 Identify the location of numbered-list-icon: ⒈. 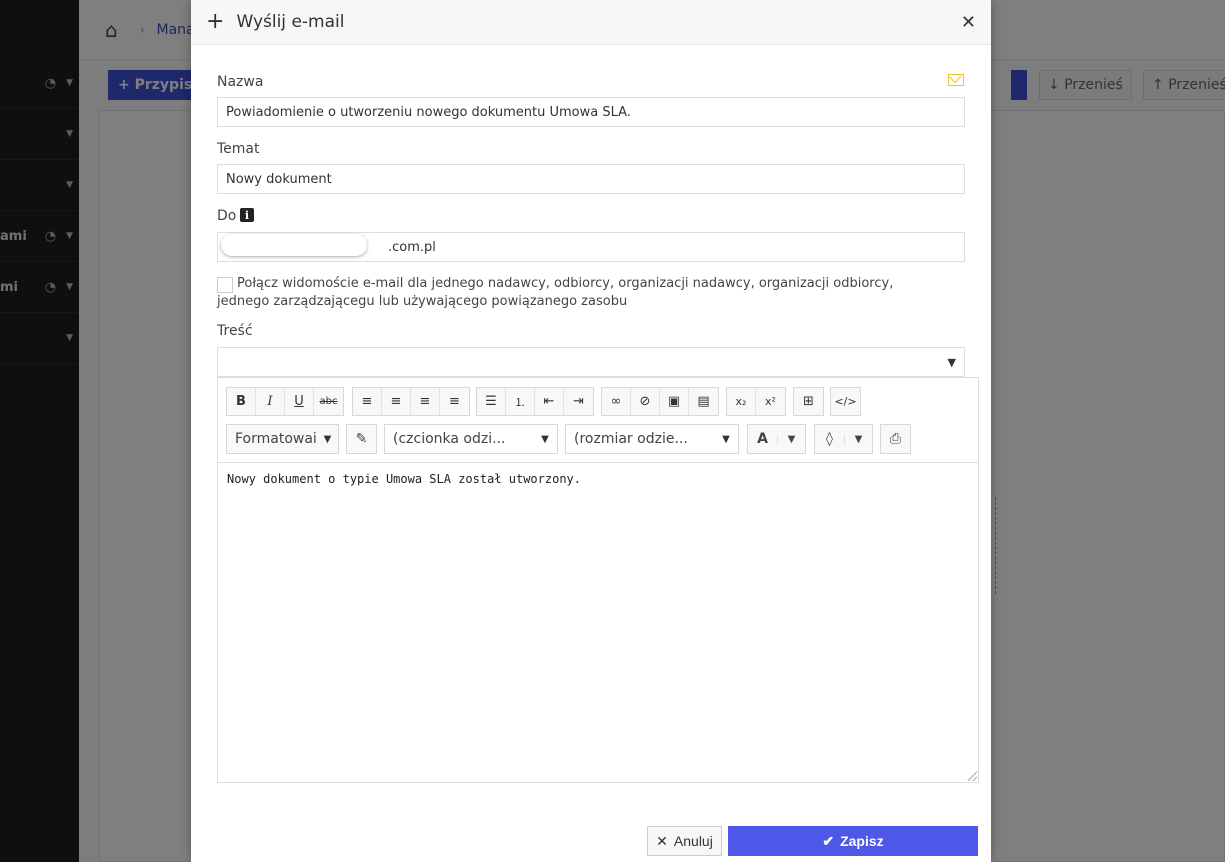
(520, 401).